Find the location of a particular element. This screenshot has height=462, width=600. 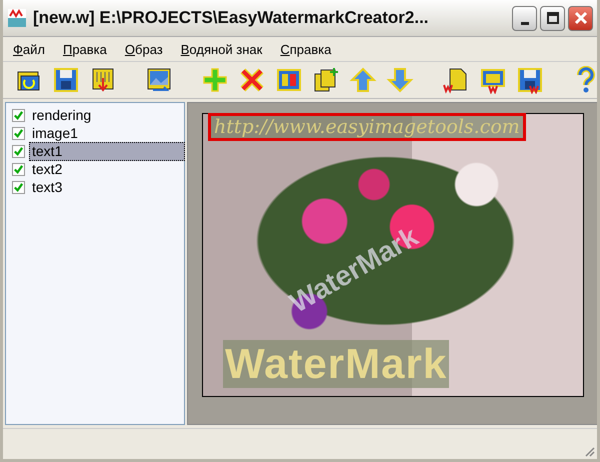

picture-icon is located at coordinates (159, 80).